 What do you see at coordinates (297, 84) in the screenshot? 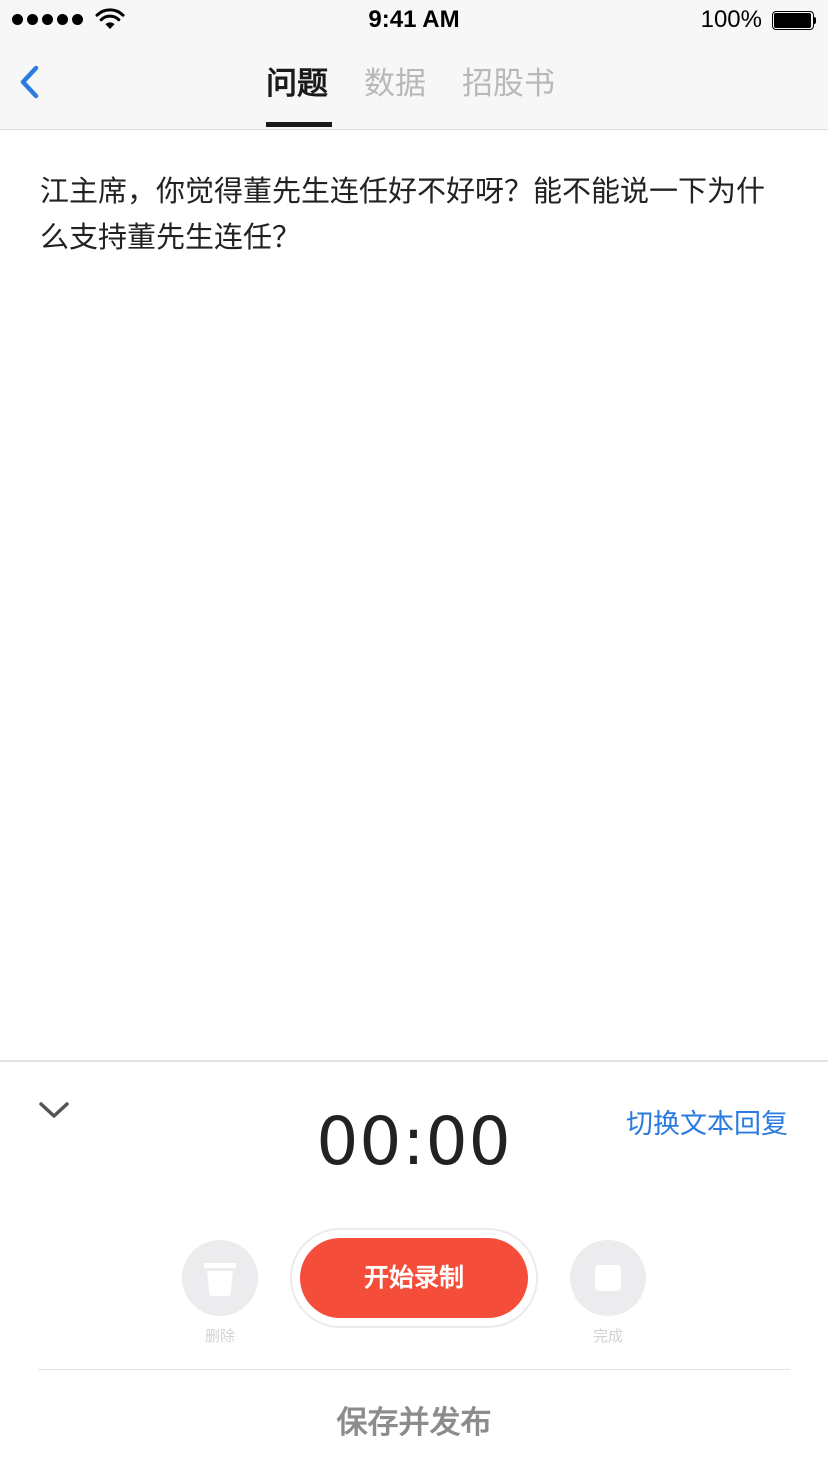
I see `tab-question: 问题` at bounding box center [297, 84].